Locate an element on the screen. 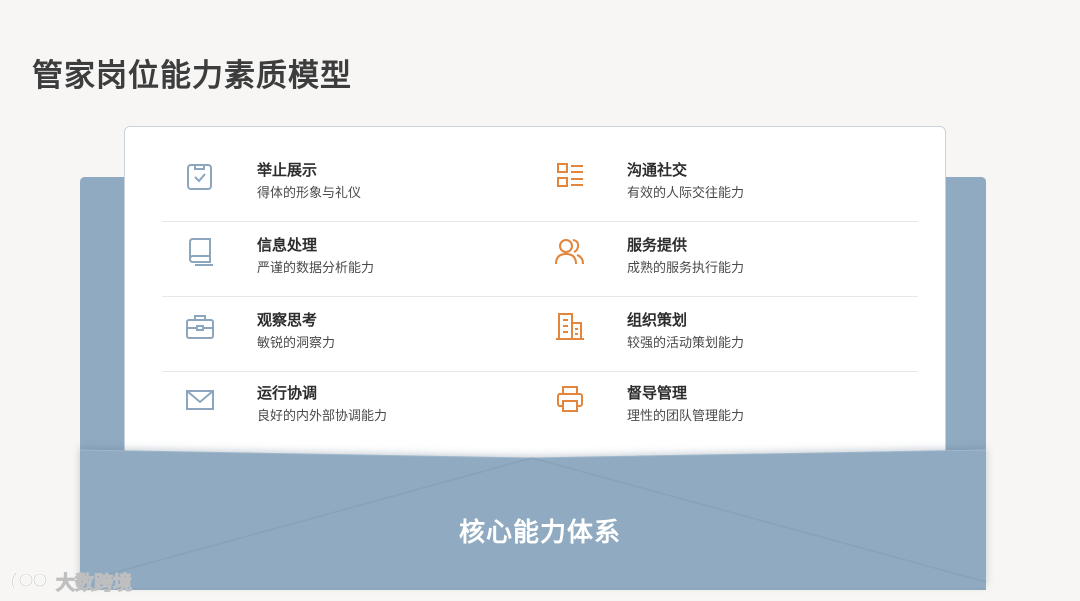 This screenshot has width=1080, height=601. watermark-text: 大数跨境 is located at coordinates (94, 582).